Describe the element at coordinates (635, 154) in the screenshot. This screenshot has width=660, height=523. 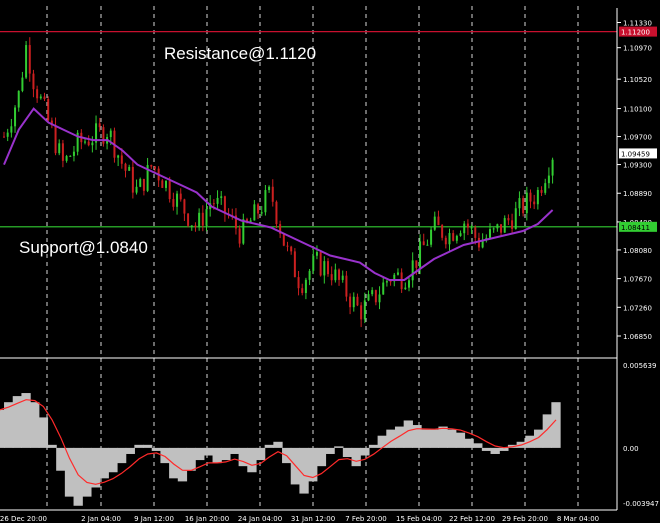
I see `current-price-tag: 1.09459` at that location.